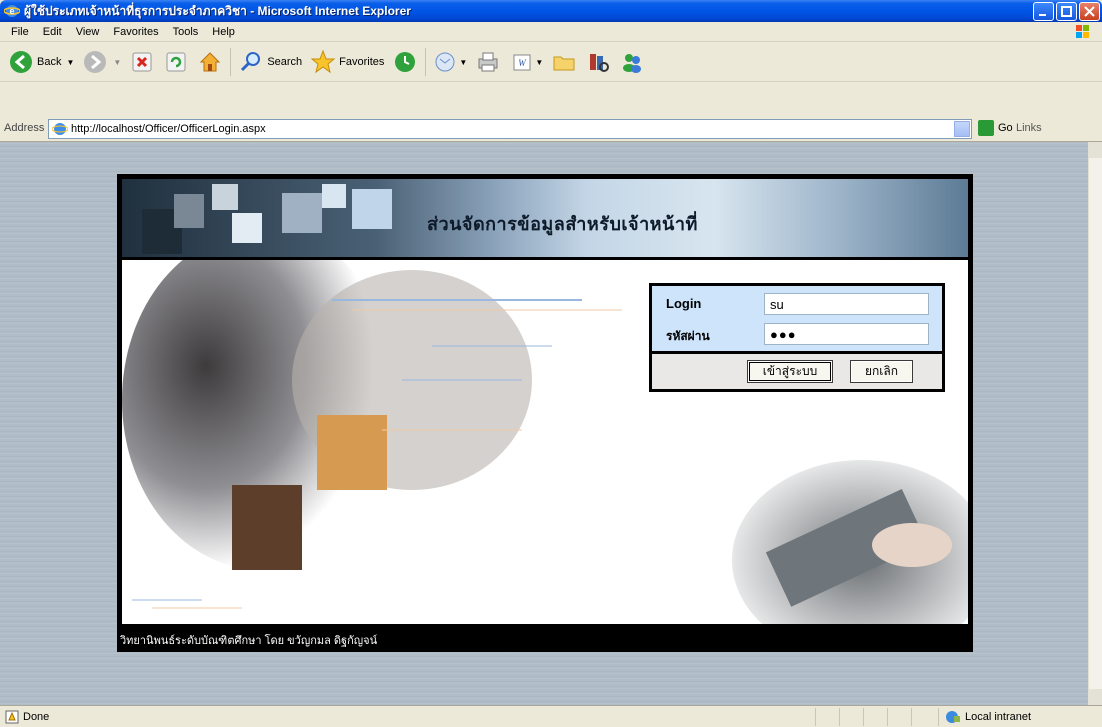  I want to click on maximize-button, so click(1066, 11).